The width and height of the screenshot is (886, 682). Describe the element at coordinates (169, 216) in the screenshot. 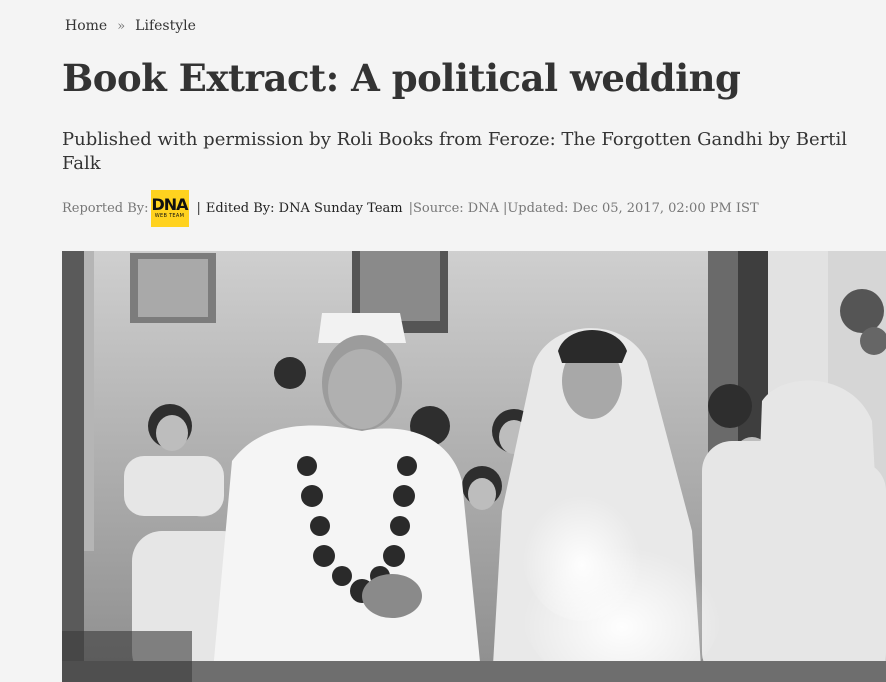

I see `dna-logo-subtext: WEB TEAM` at that location.